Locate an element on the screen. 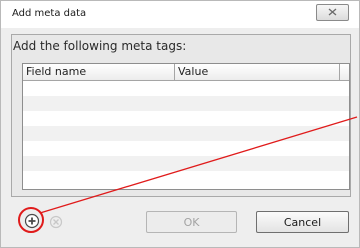 This screenshot has height=248, width=360. remove-icon is located at coordinates (56, 222).